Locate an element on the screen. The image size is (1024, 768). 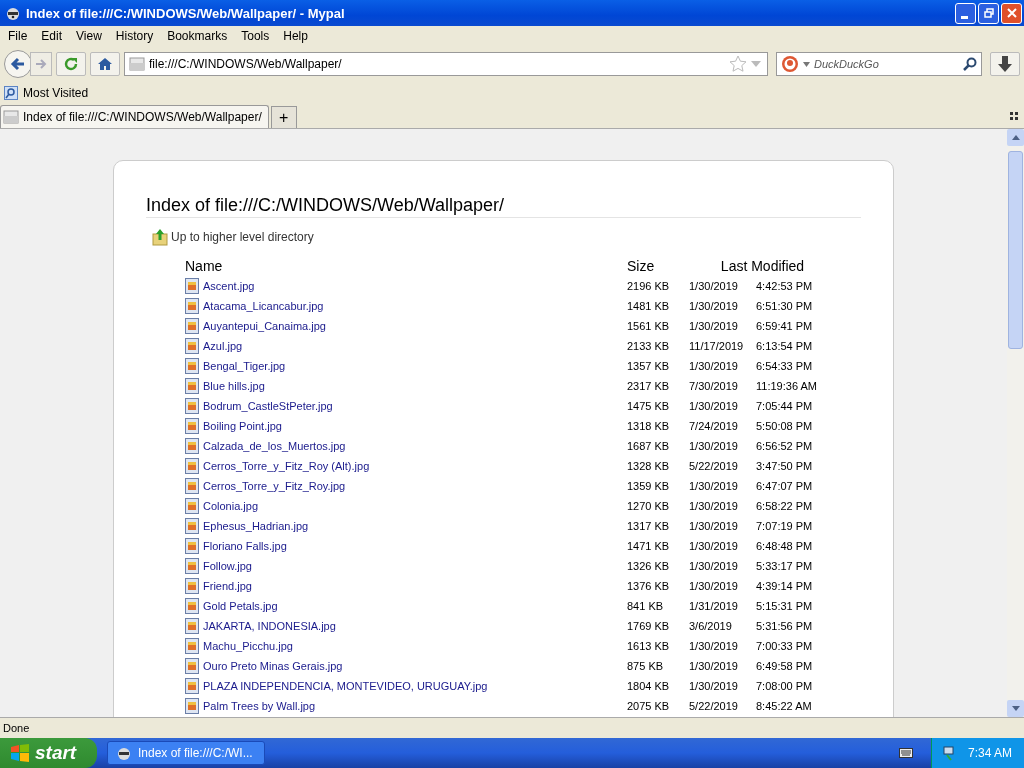
scroll-up-icon is located at coordinates (1015, 137).